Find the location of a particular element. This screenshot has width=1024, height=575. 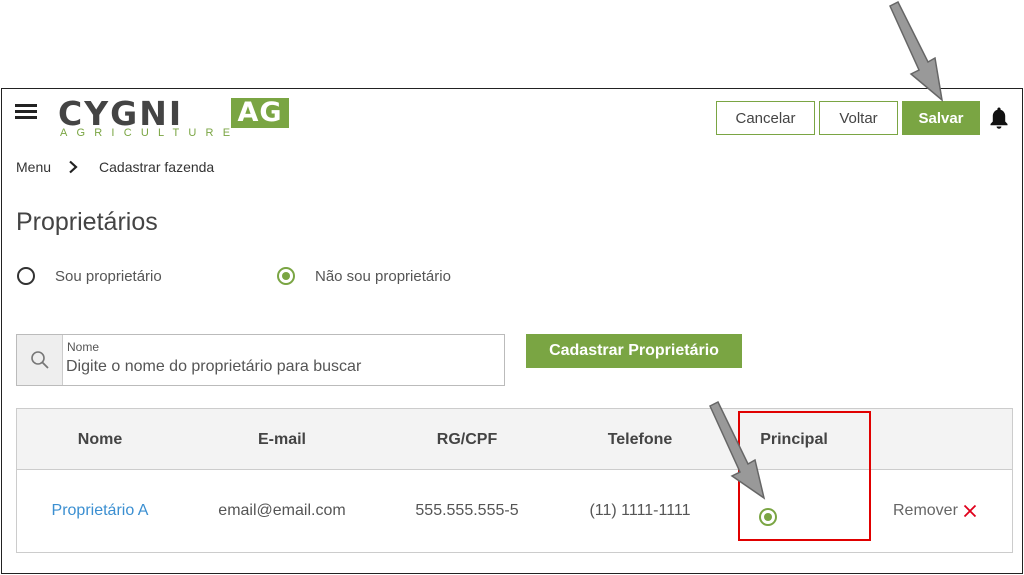

column-header-document: RG/CPF is located at coordinates (467, 439).